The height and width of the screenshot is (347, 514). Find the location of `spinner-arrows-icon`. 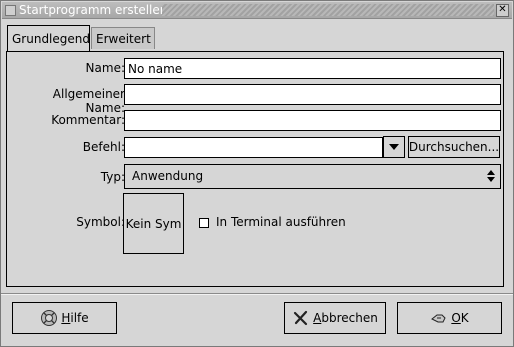

spinner-arrows-icon is located at coordinates (491, 176).